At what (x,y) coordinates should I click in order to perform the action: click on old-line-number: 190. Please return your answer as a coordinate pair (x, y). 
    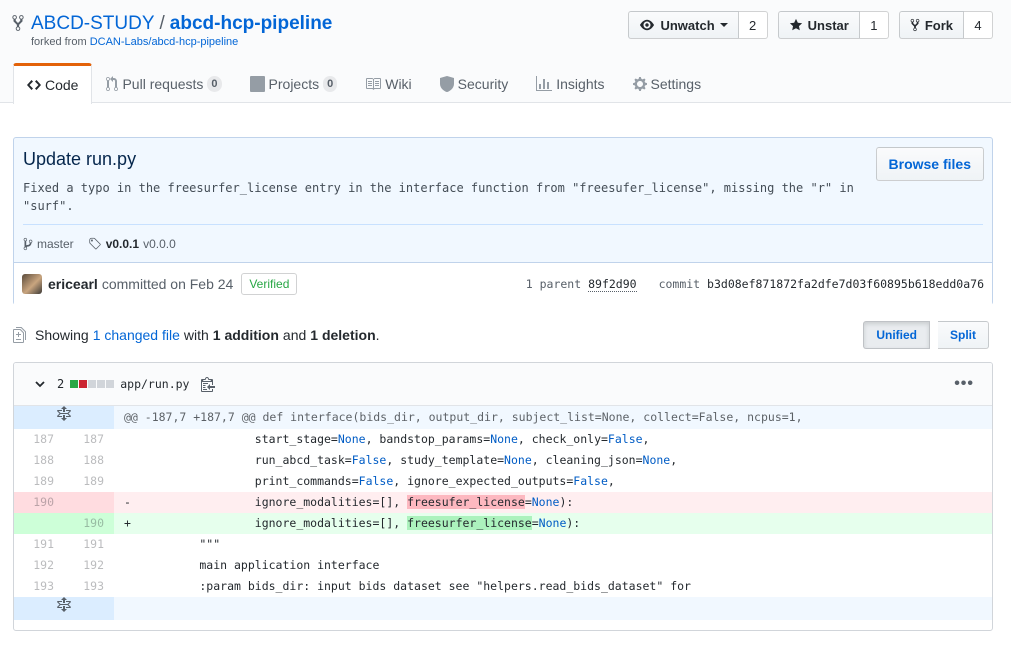
    Looking at the image, I should click on (39, 502).